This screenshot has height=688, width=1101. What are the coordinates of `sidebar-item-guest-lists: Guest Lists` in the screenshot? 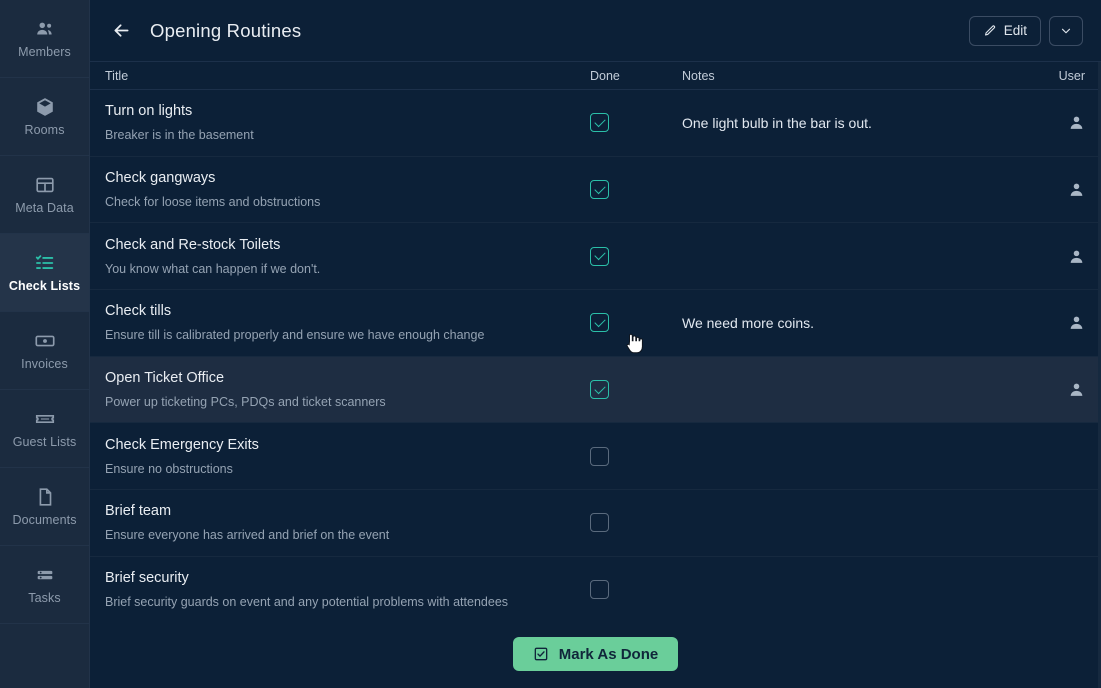 It's located at (44, 429).